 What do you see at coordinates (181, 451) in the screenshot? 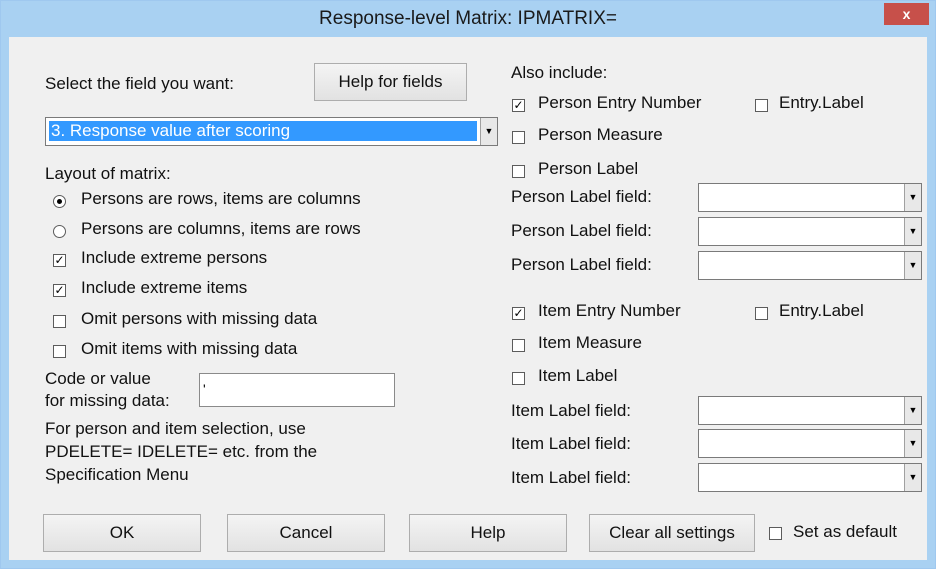
I see `selection-note-line2: PDELETE= IDELETE= etc. from the` at bounding box center [181, 451].